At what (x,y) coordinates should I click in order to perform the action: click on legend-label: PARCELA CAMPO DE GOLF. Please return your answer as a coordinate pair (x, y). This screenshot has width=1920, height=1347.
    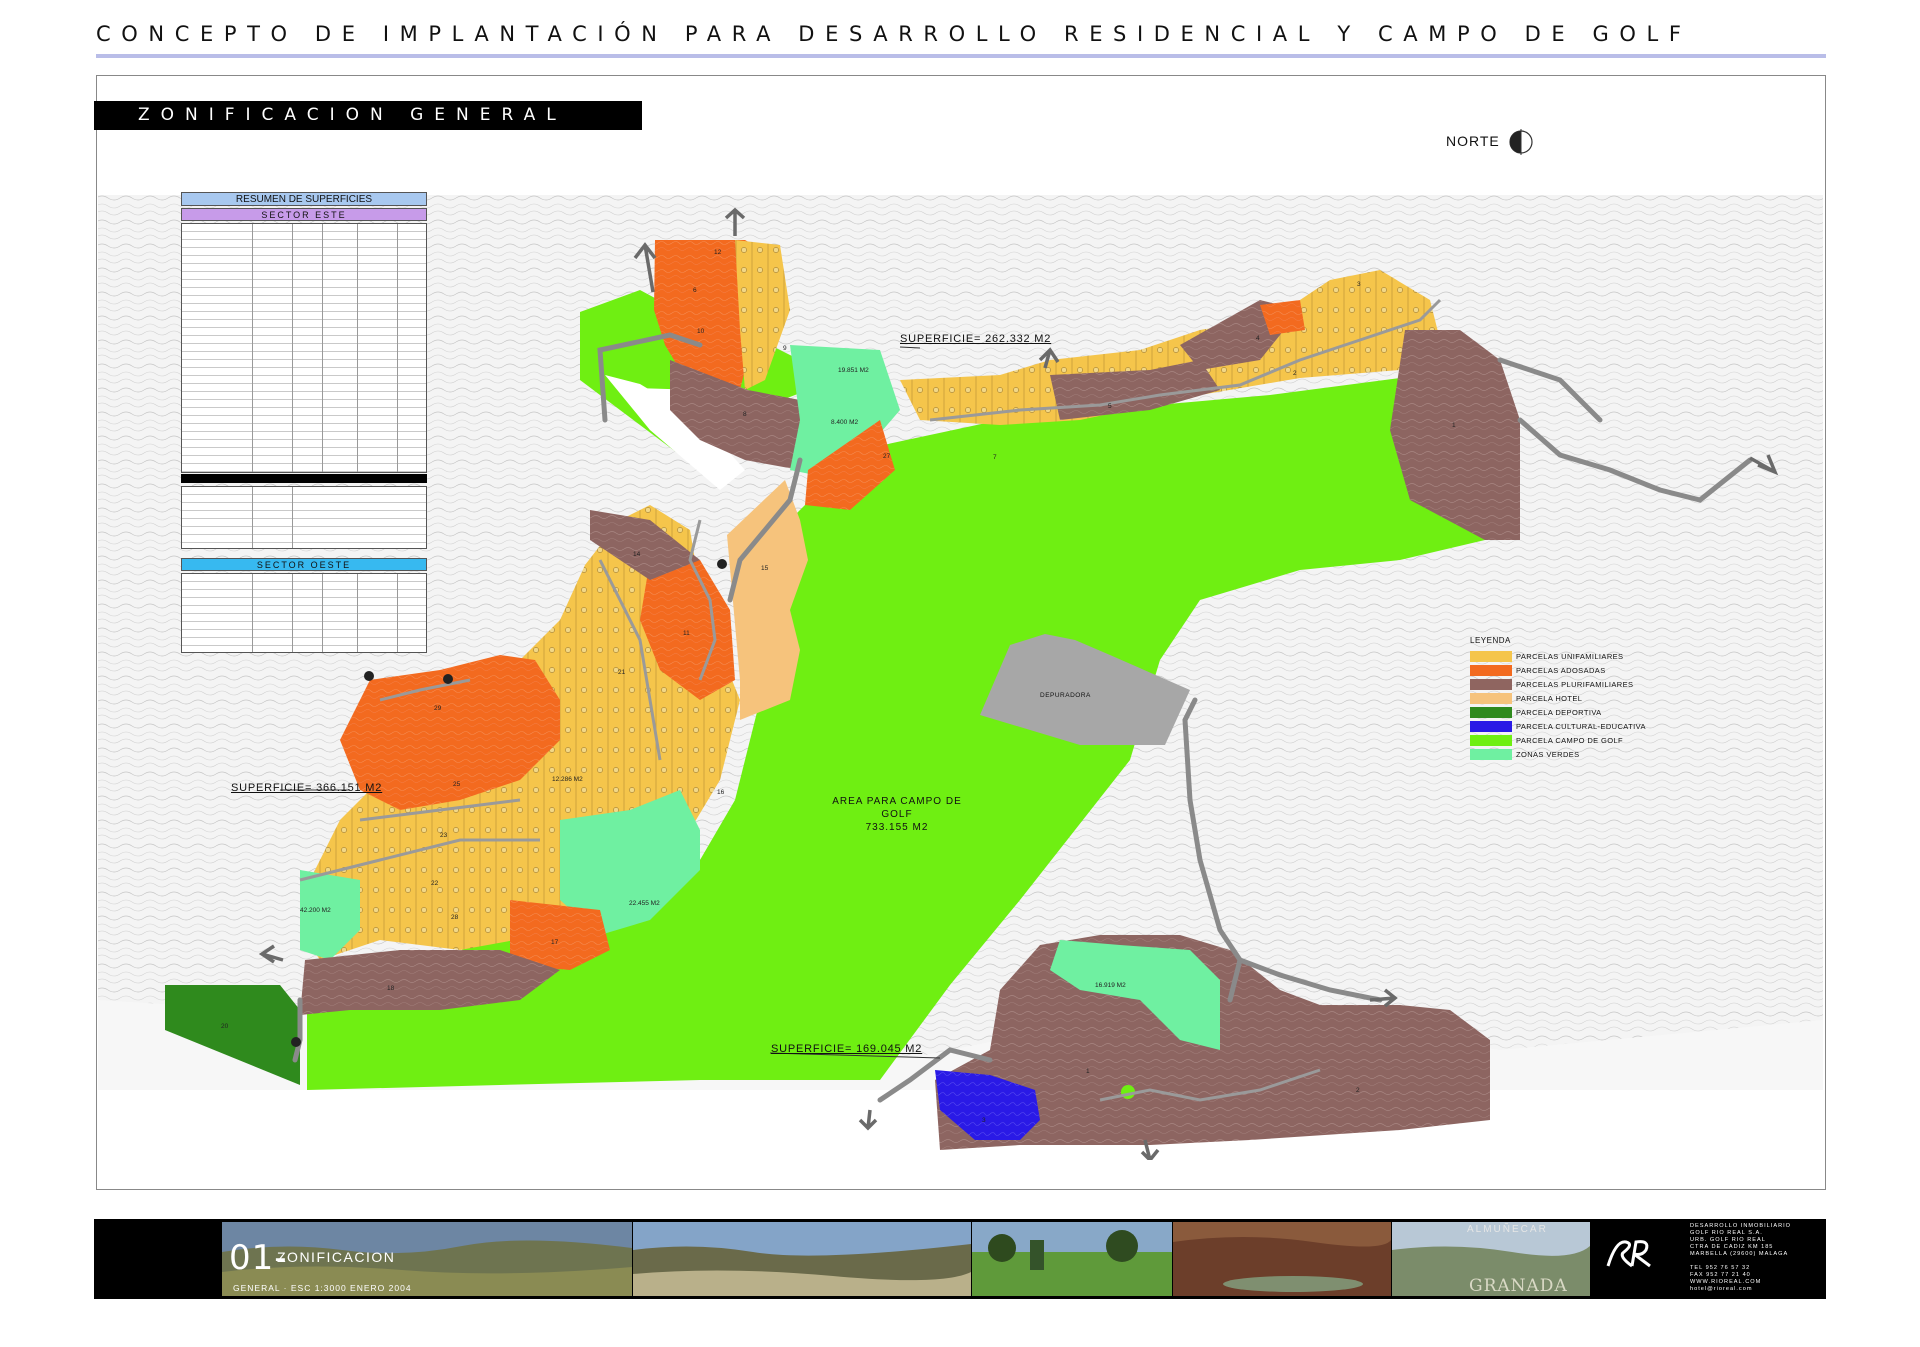
    Looking at the image, I should click on (1570, 740).